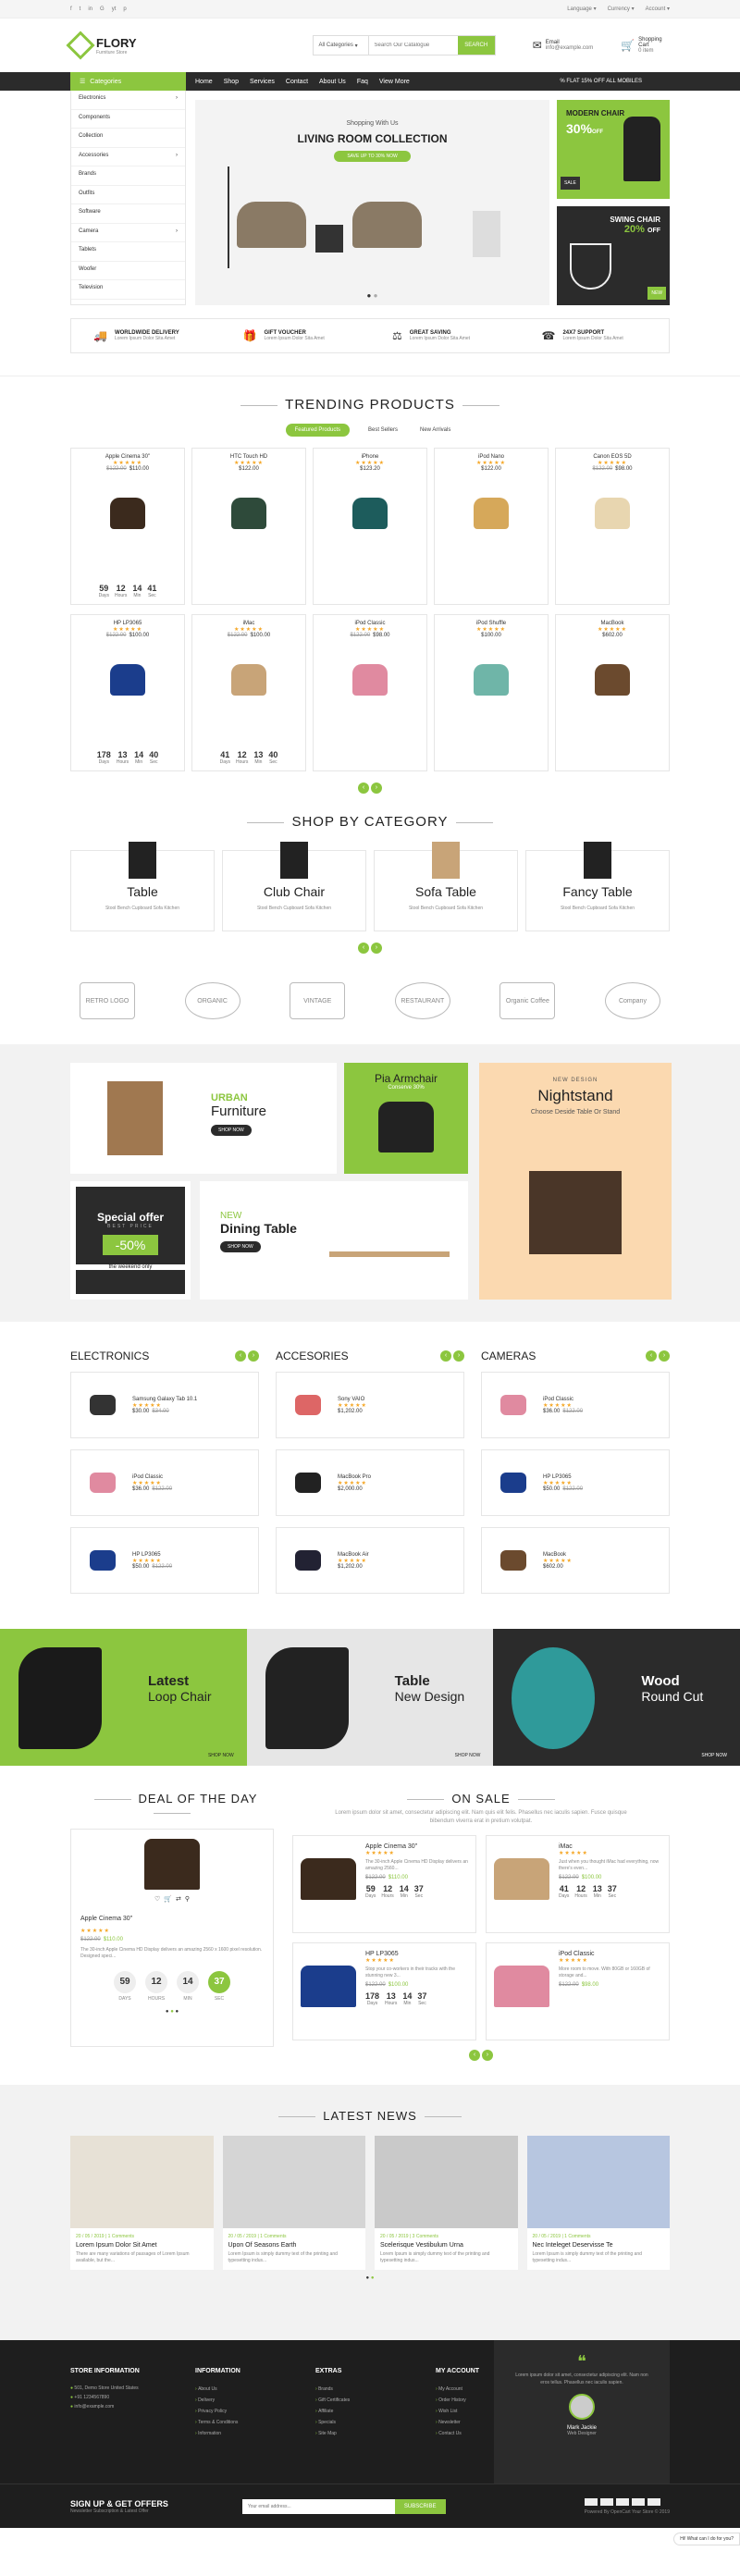 This screenshot has width=740, height=2576. I want to click on product-card: Canon EOS 5D ★★★★★ $122.00 $98.00, so click(612, 526).